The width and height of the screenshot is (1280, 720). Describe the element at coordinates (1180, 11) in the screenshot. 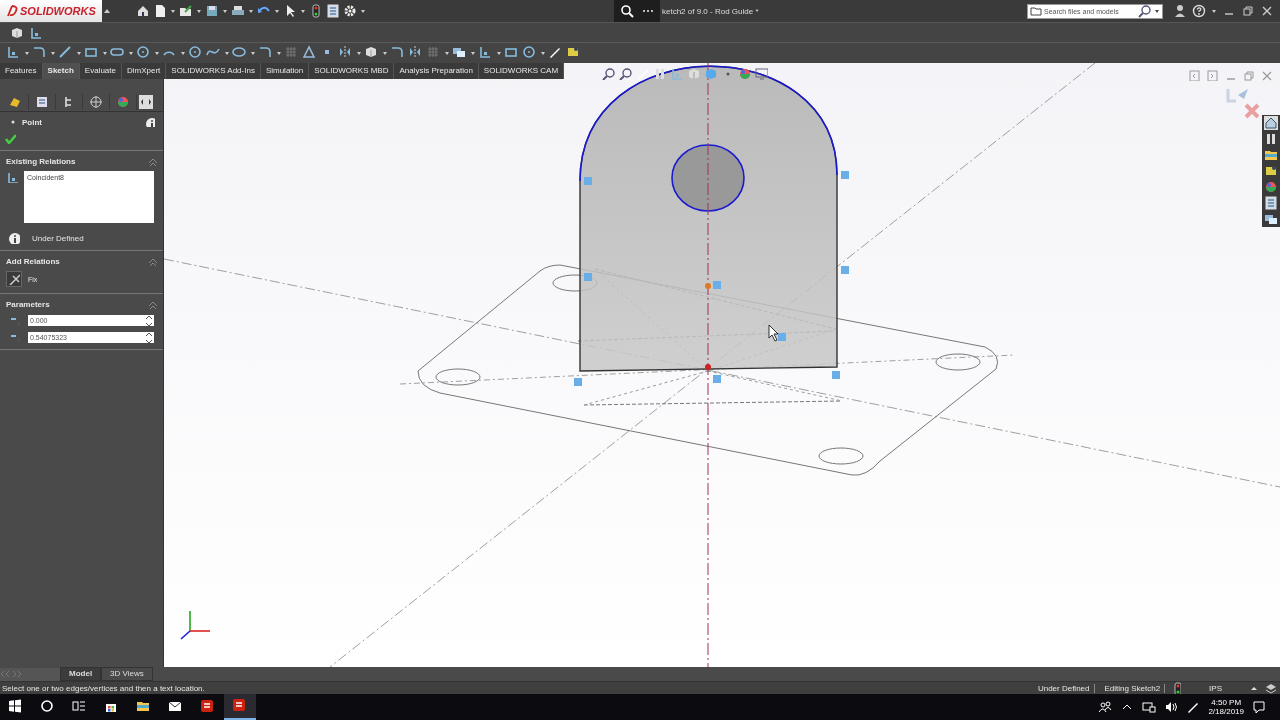

I see `user-icon` at that location.